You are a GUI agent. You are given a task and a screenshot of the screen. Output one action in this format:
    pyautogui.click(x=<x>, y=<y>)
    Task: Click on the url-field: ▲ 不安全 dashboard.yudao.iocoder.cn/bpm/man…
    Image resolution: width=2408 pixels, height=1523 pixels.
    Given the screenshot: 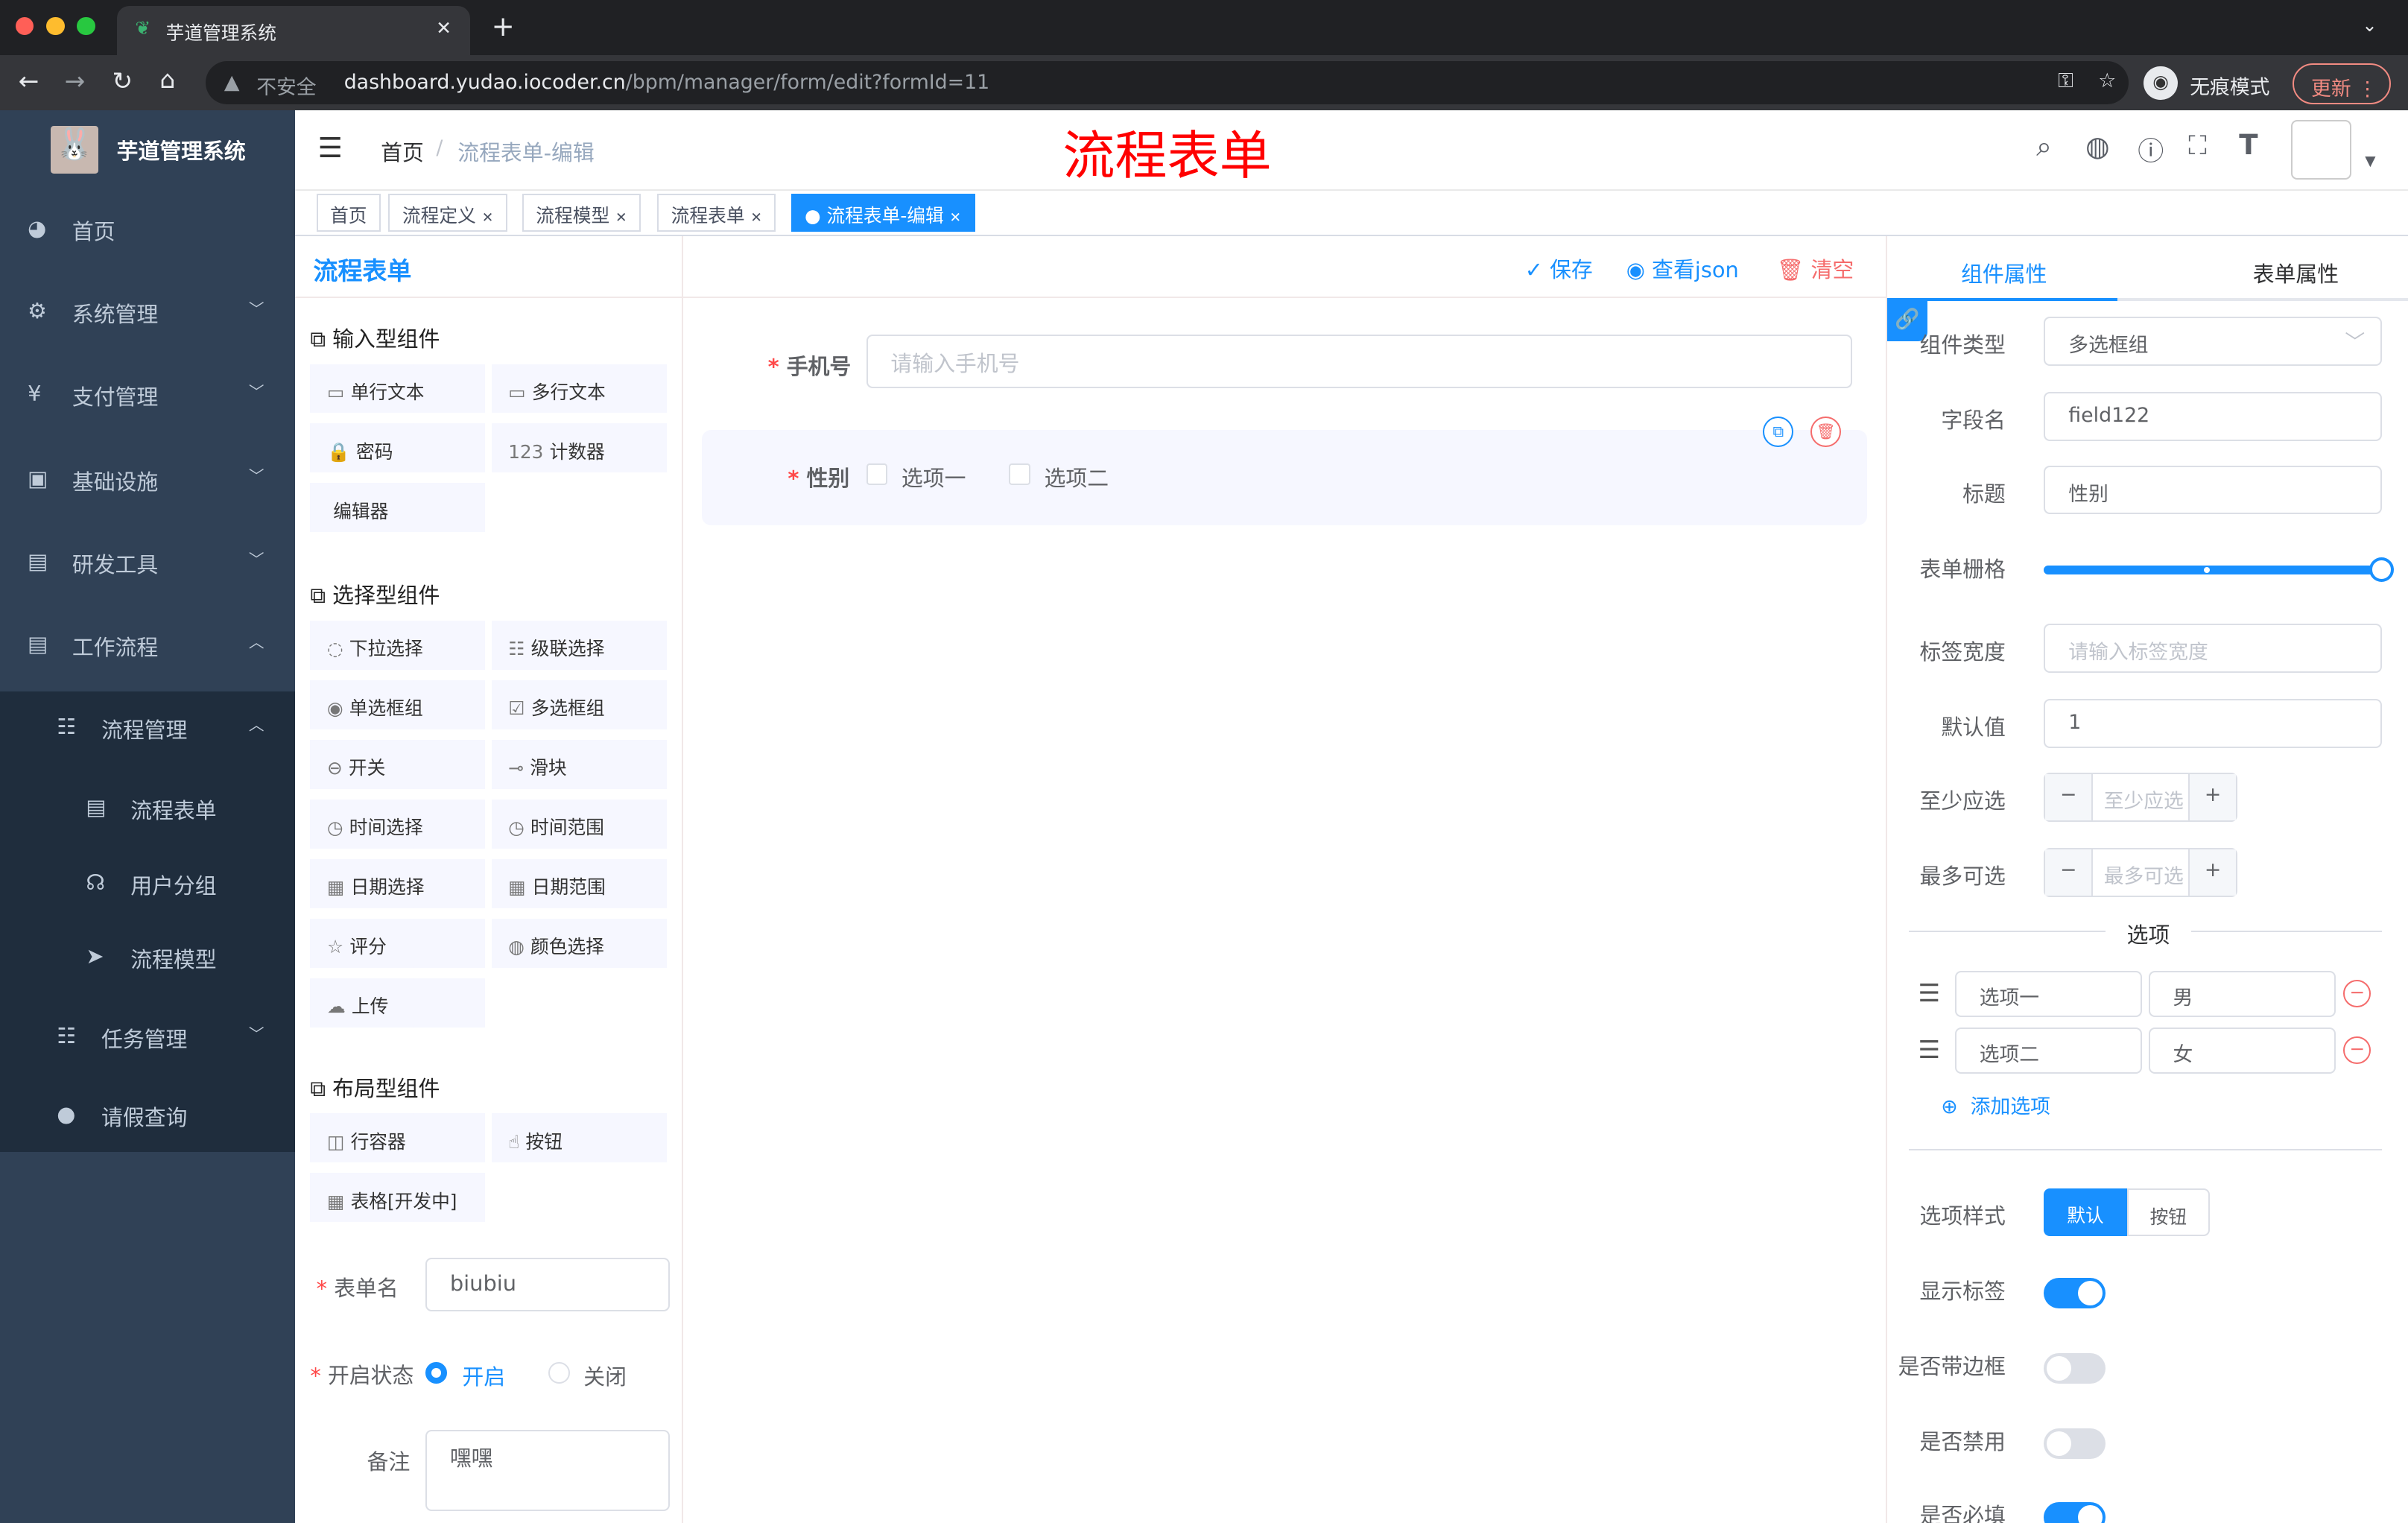 What is the action you would take?
    pyautogui.click(x=1167, y=83)
    